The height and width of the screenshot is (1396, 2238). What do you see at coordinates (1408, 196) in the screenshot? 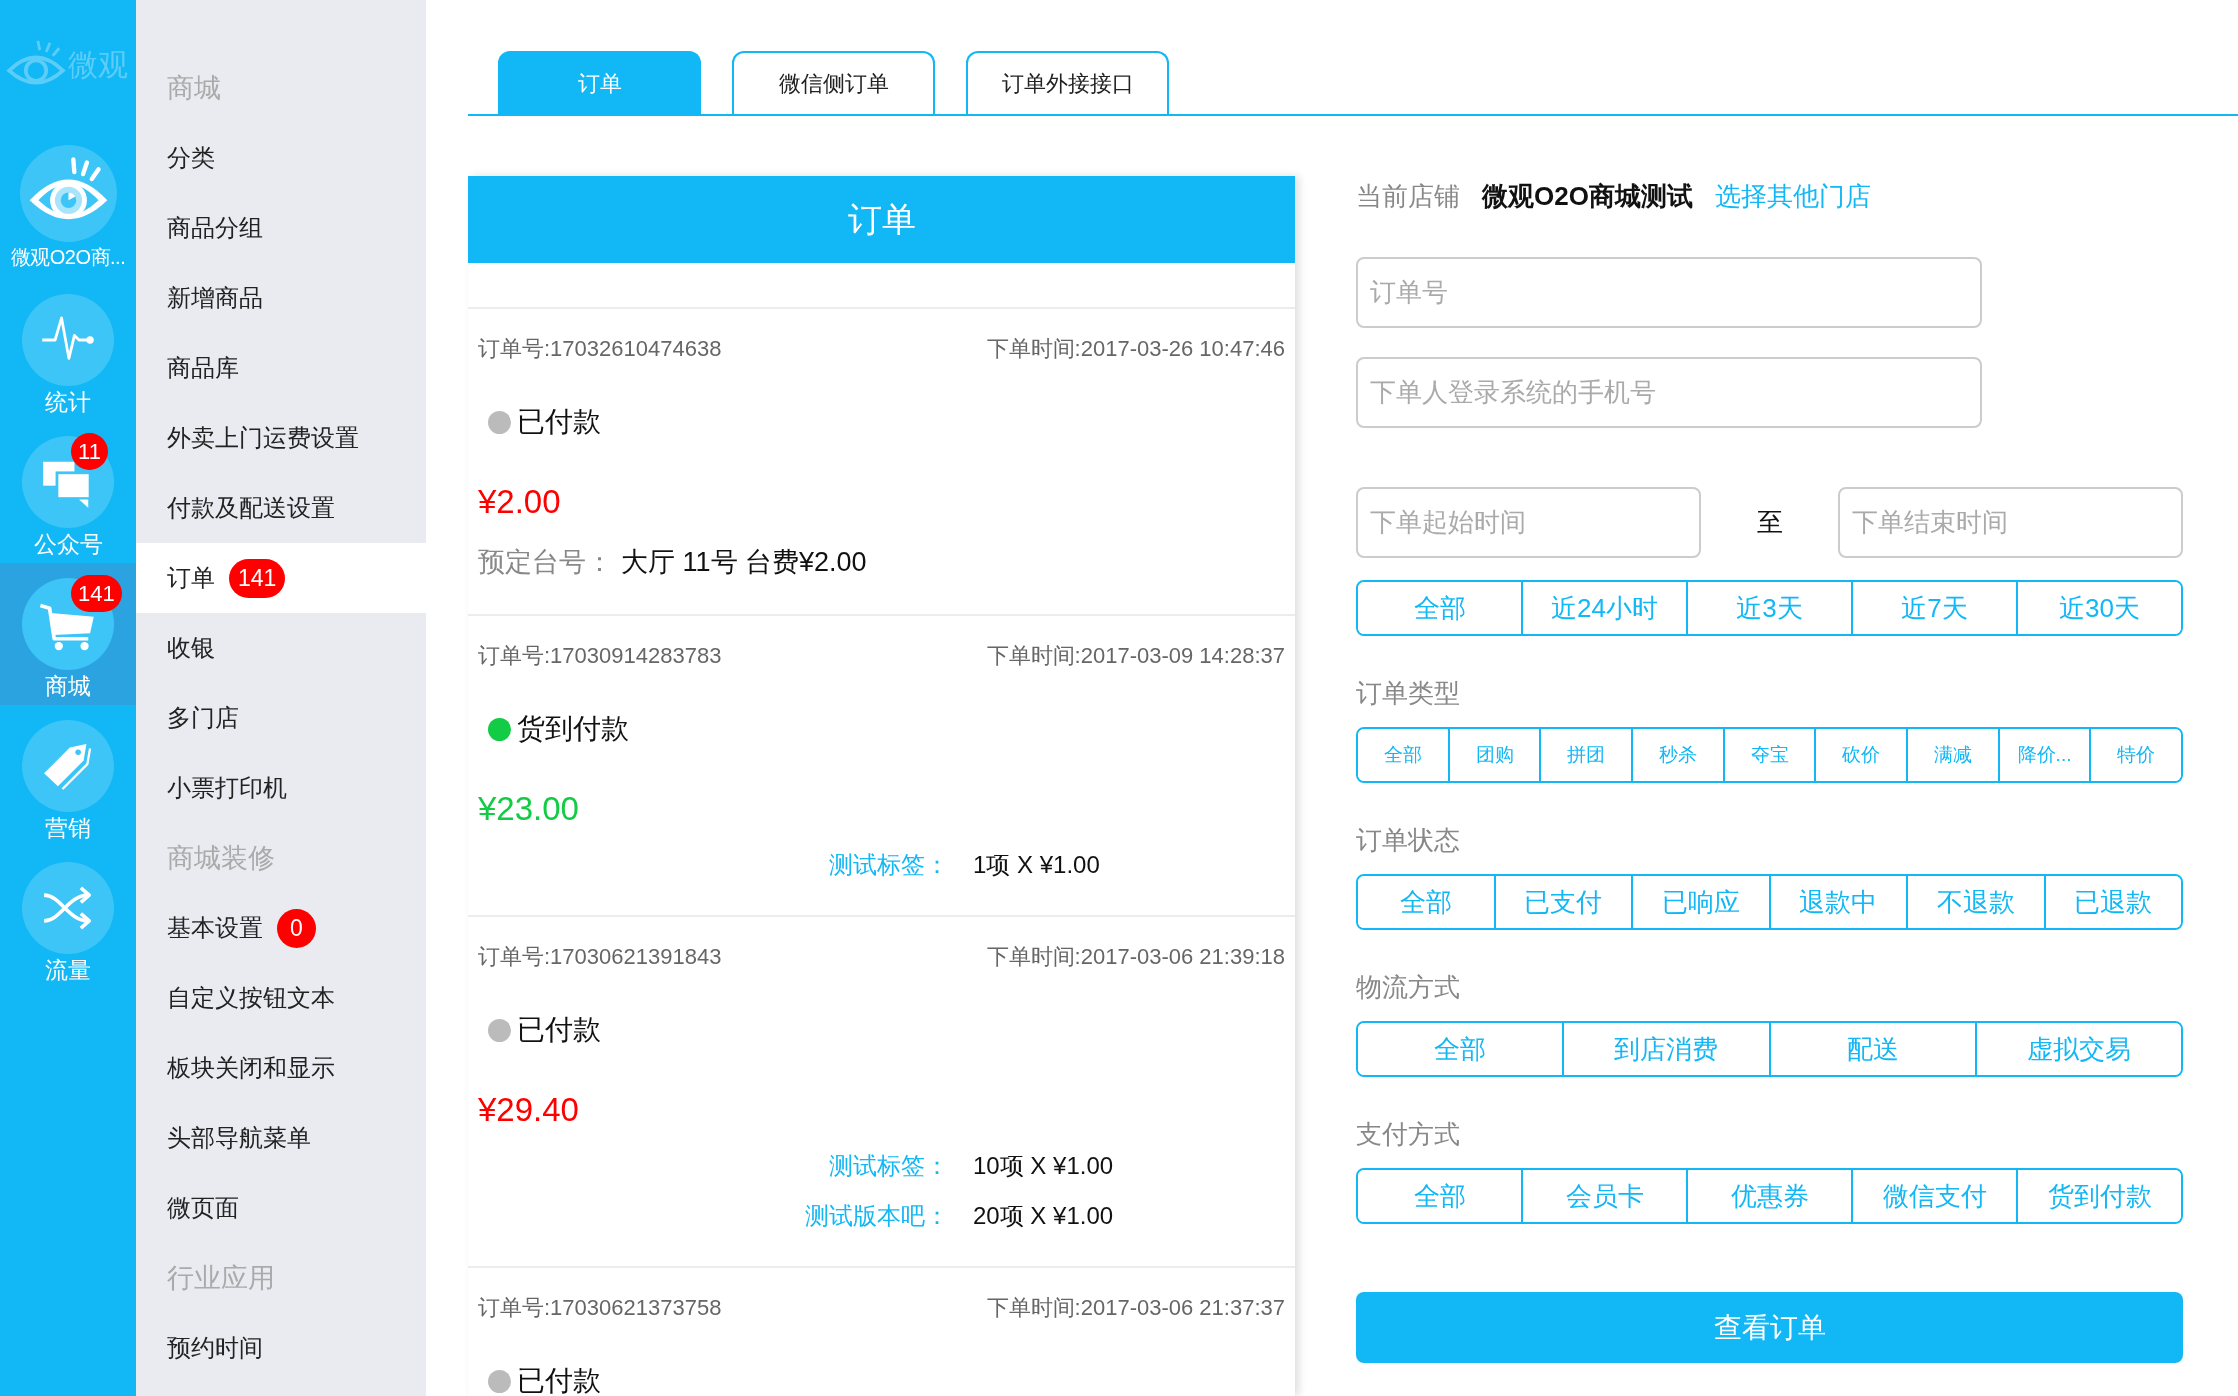
I see `store-label: 当前店铺` at bounding box center [1408, 196].